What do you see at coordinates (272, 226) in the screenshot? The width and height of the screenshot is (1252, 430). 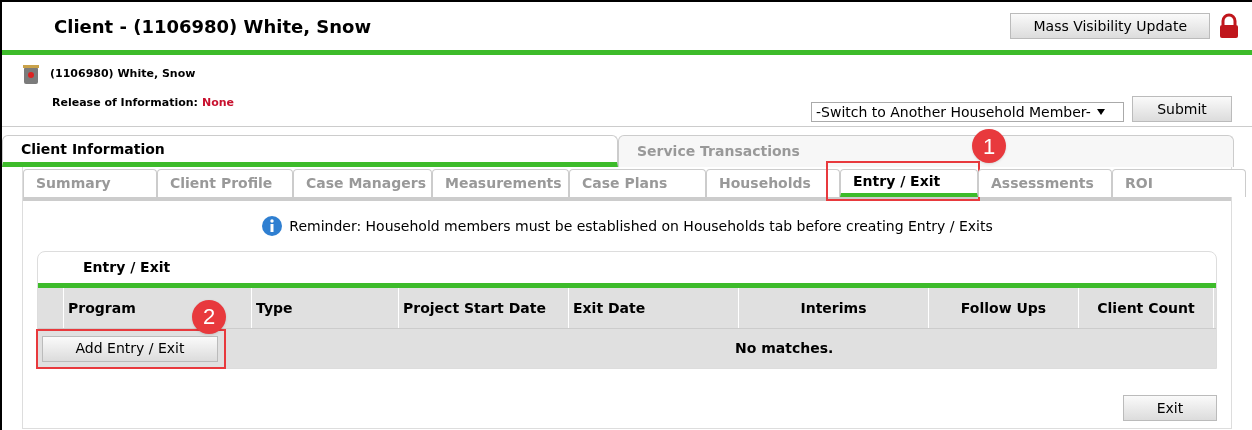 I see `info-icon` at bounding box center [272, 226].